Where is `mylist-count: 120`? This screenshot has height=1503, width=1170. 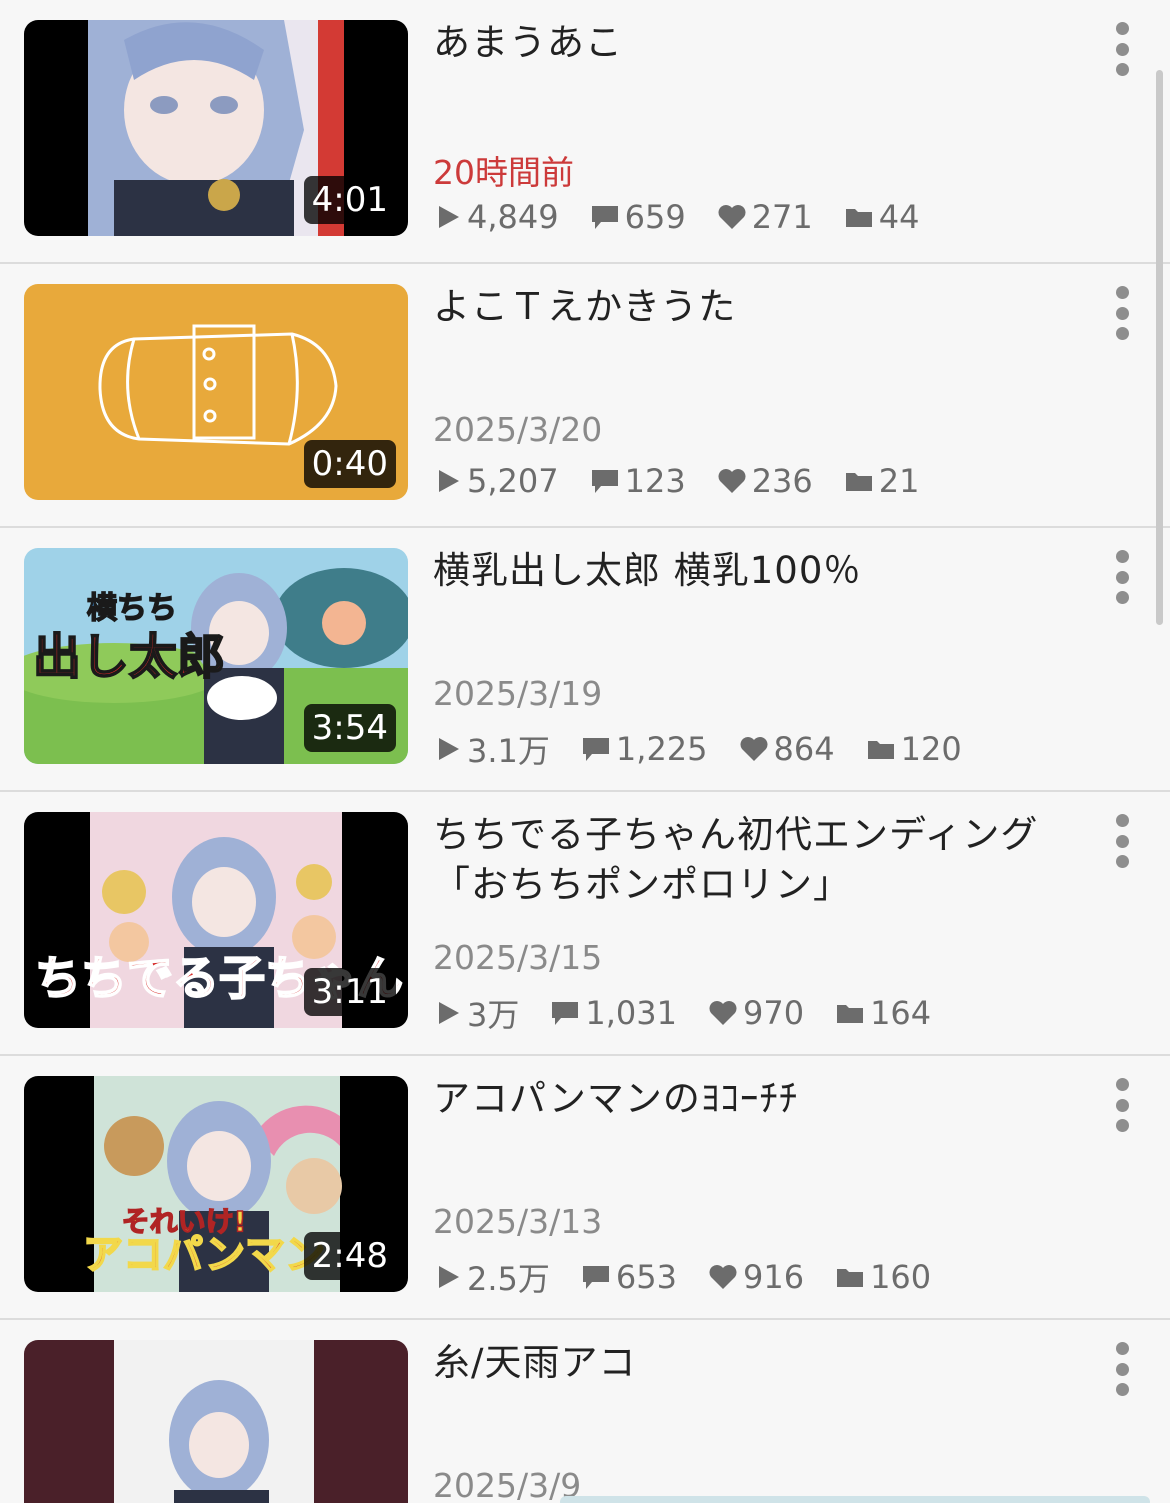 mylist-count: 120 is located at coordinates (913, 749).